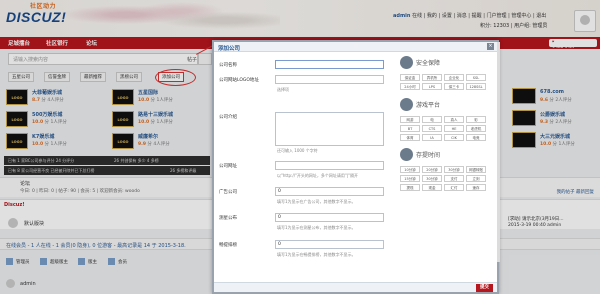 This screenshot has width=600, height=294. I want to click on tag: HE, so click(454, 128).